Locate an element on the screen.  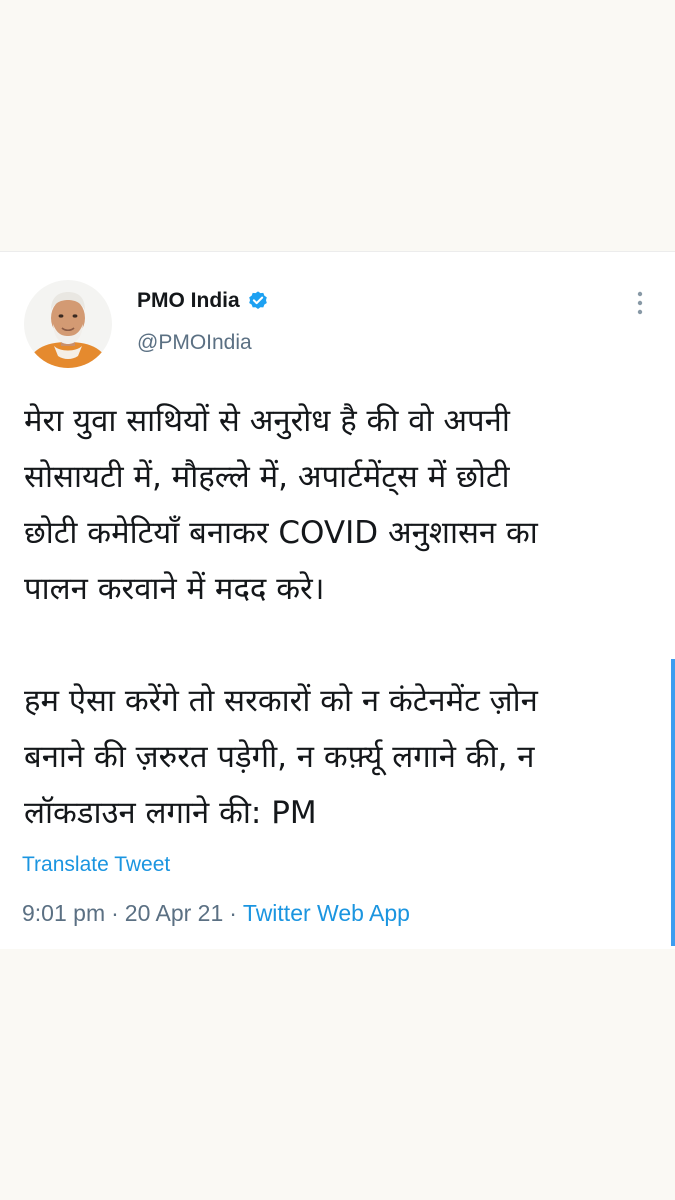
avatar is located at coordinates (68, 324).